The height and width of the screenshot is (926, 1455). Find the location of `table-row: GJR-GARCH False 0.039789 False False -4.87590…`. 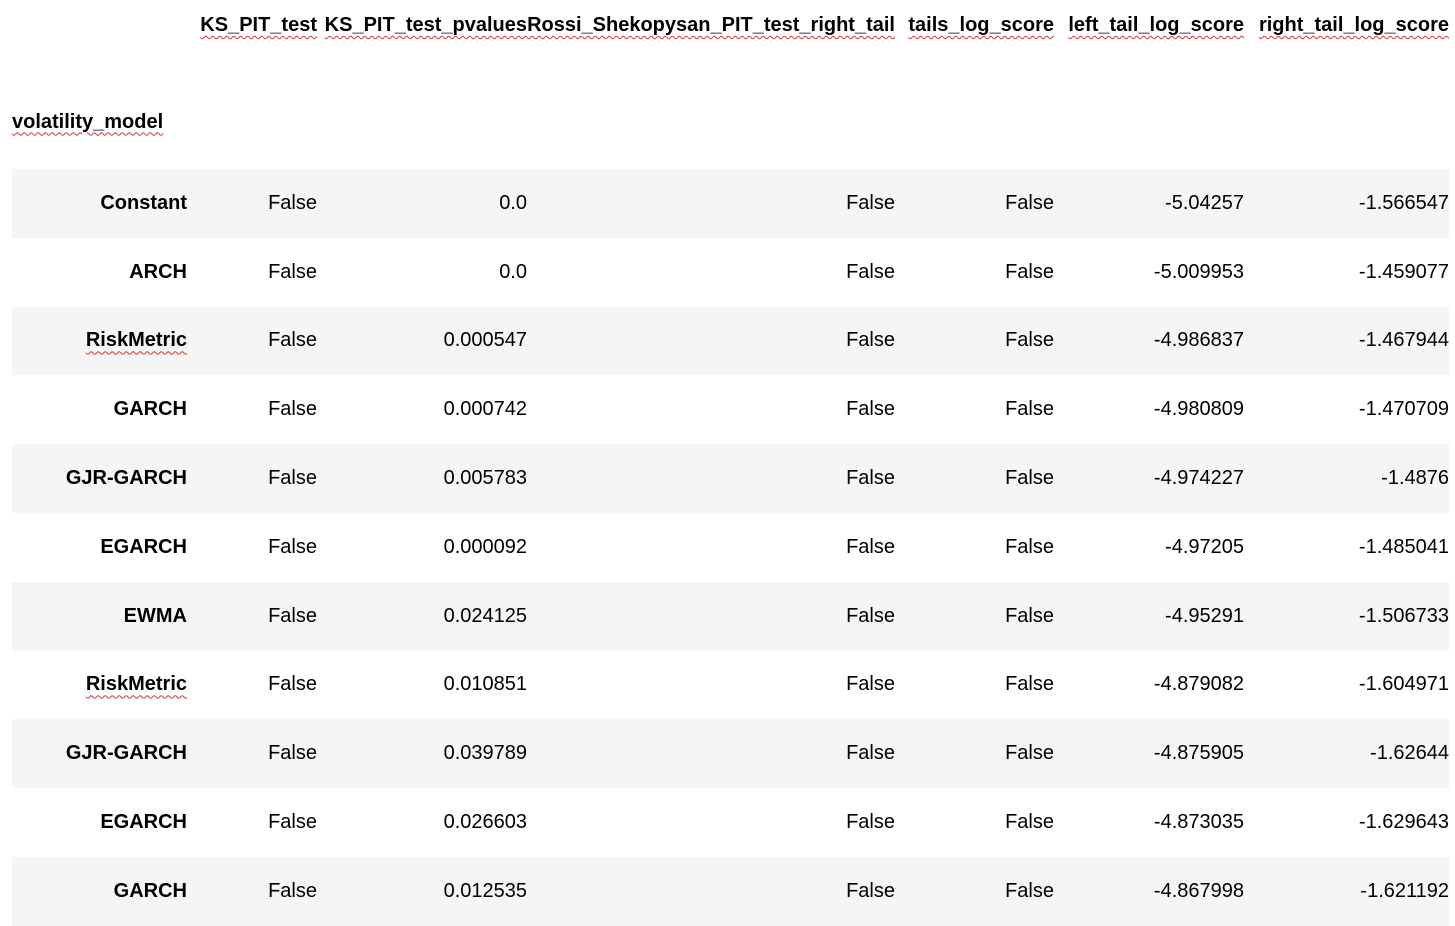

table-row: GJR-GARCH False 0.039789 False False -4.87590… is located at coordinates (730, 754).